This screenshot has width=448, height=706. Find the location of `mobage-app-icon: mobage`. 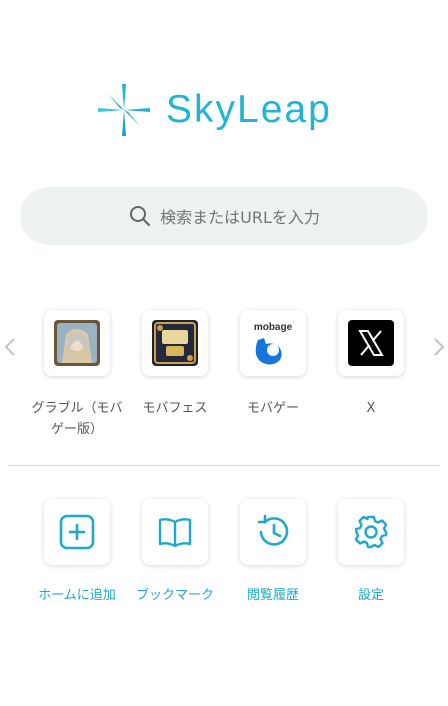

mobage-app-icon: mobage is located at coordinates (273, 343).